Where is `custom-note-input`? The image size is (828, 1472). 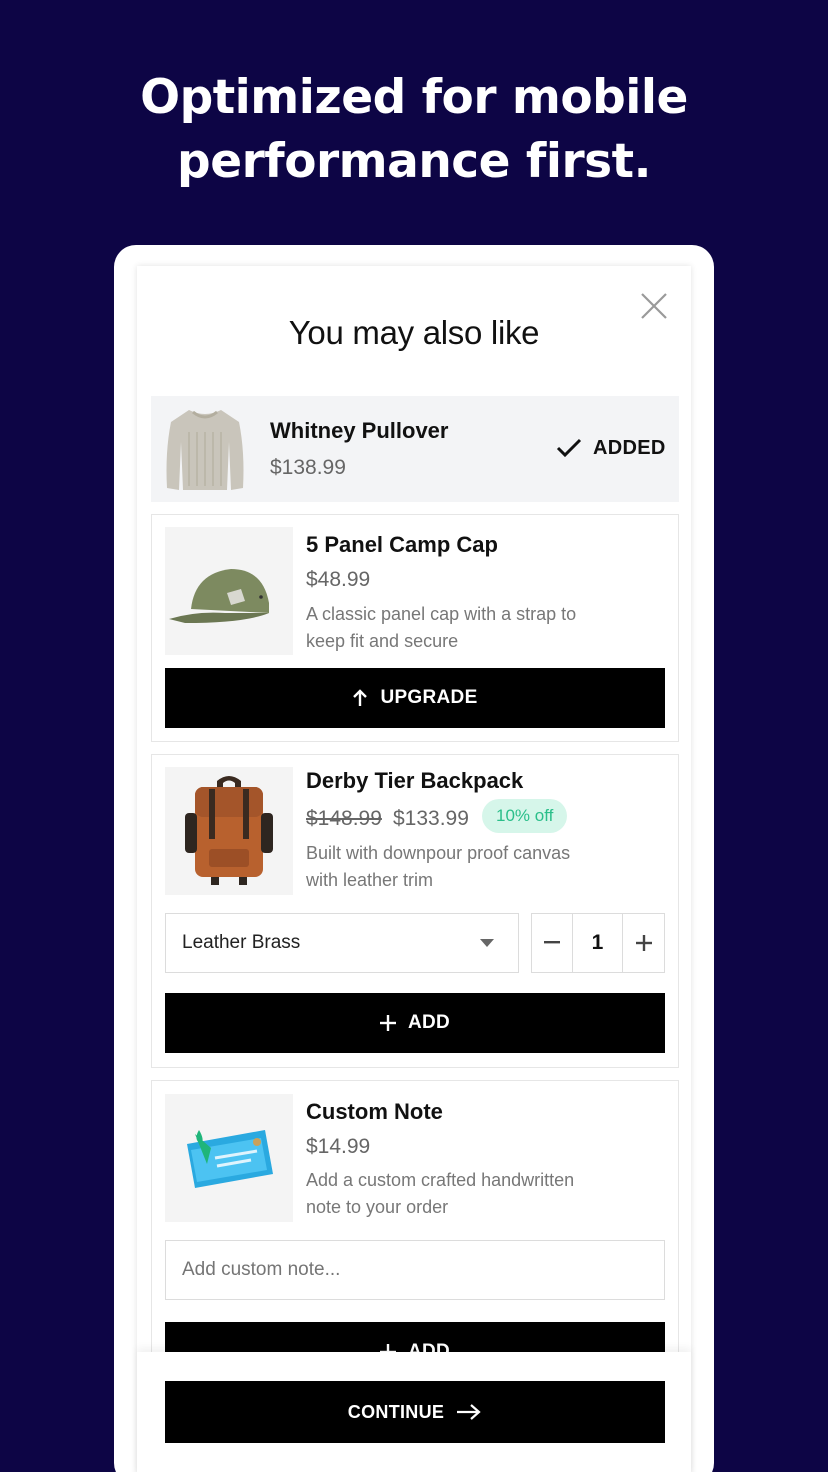
custom-note-input is located at coordinates (415, 1270).